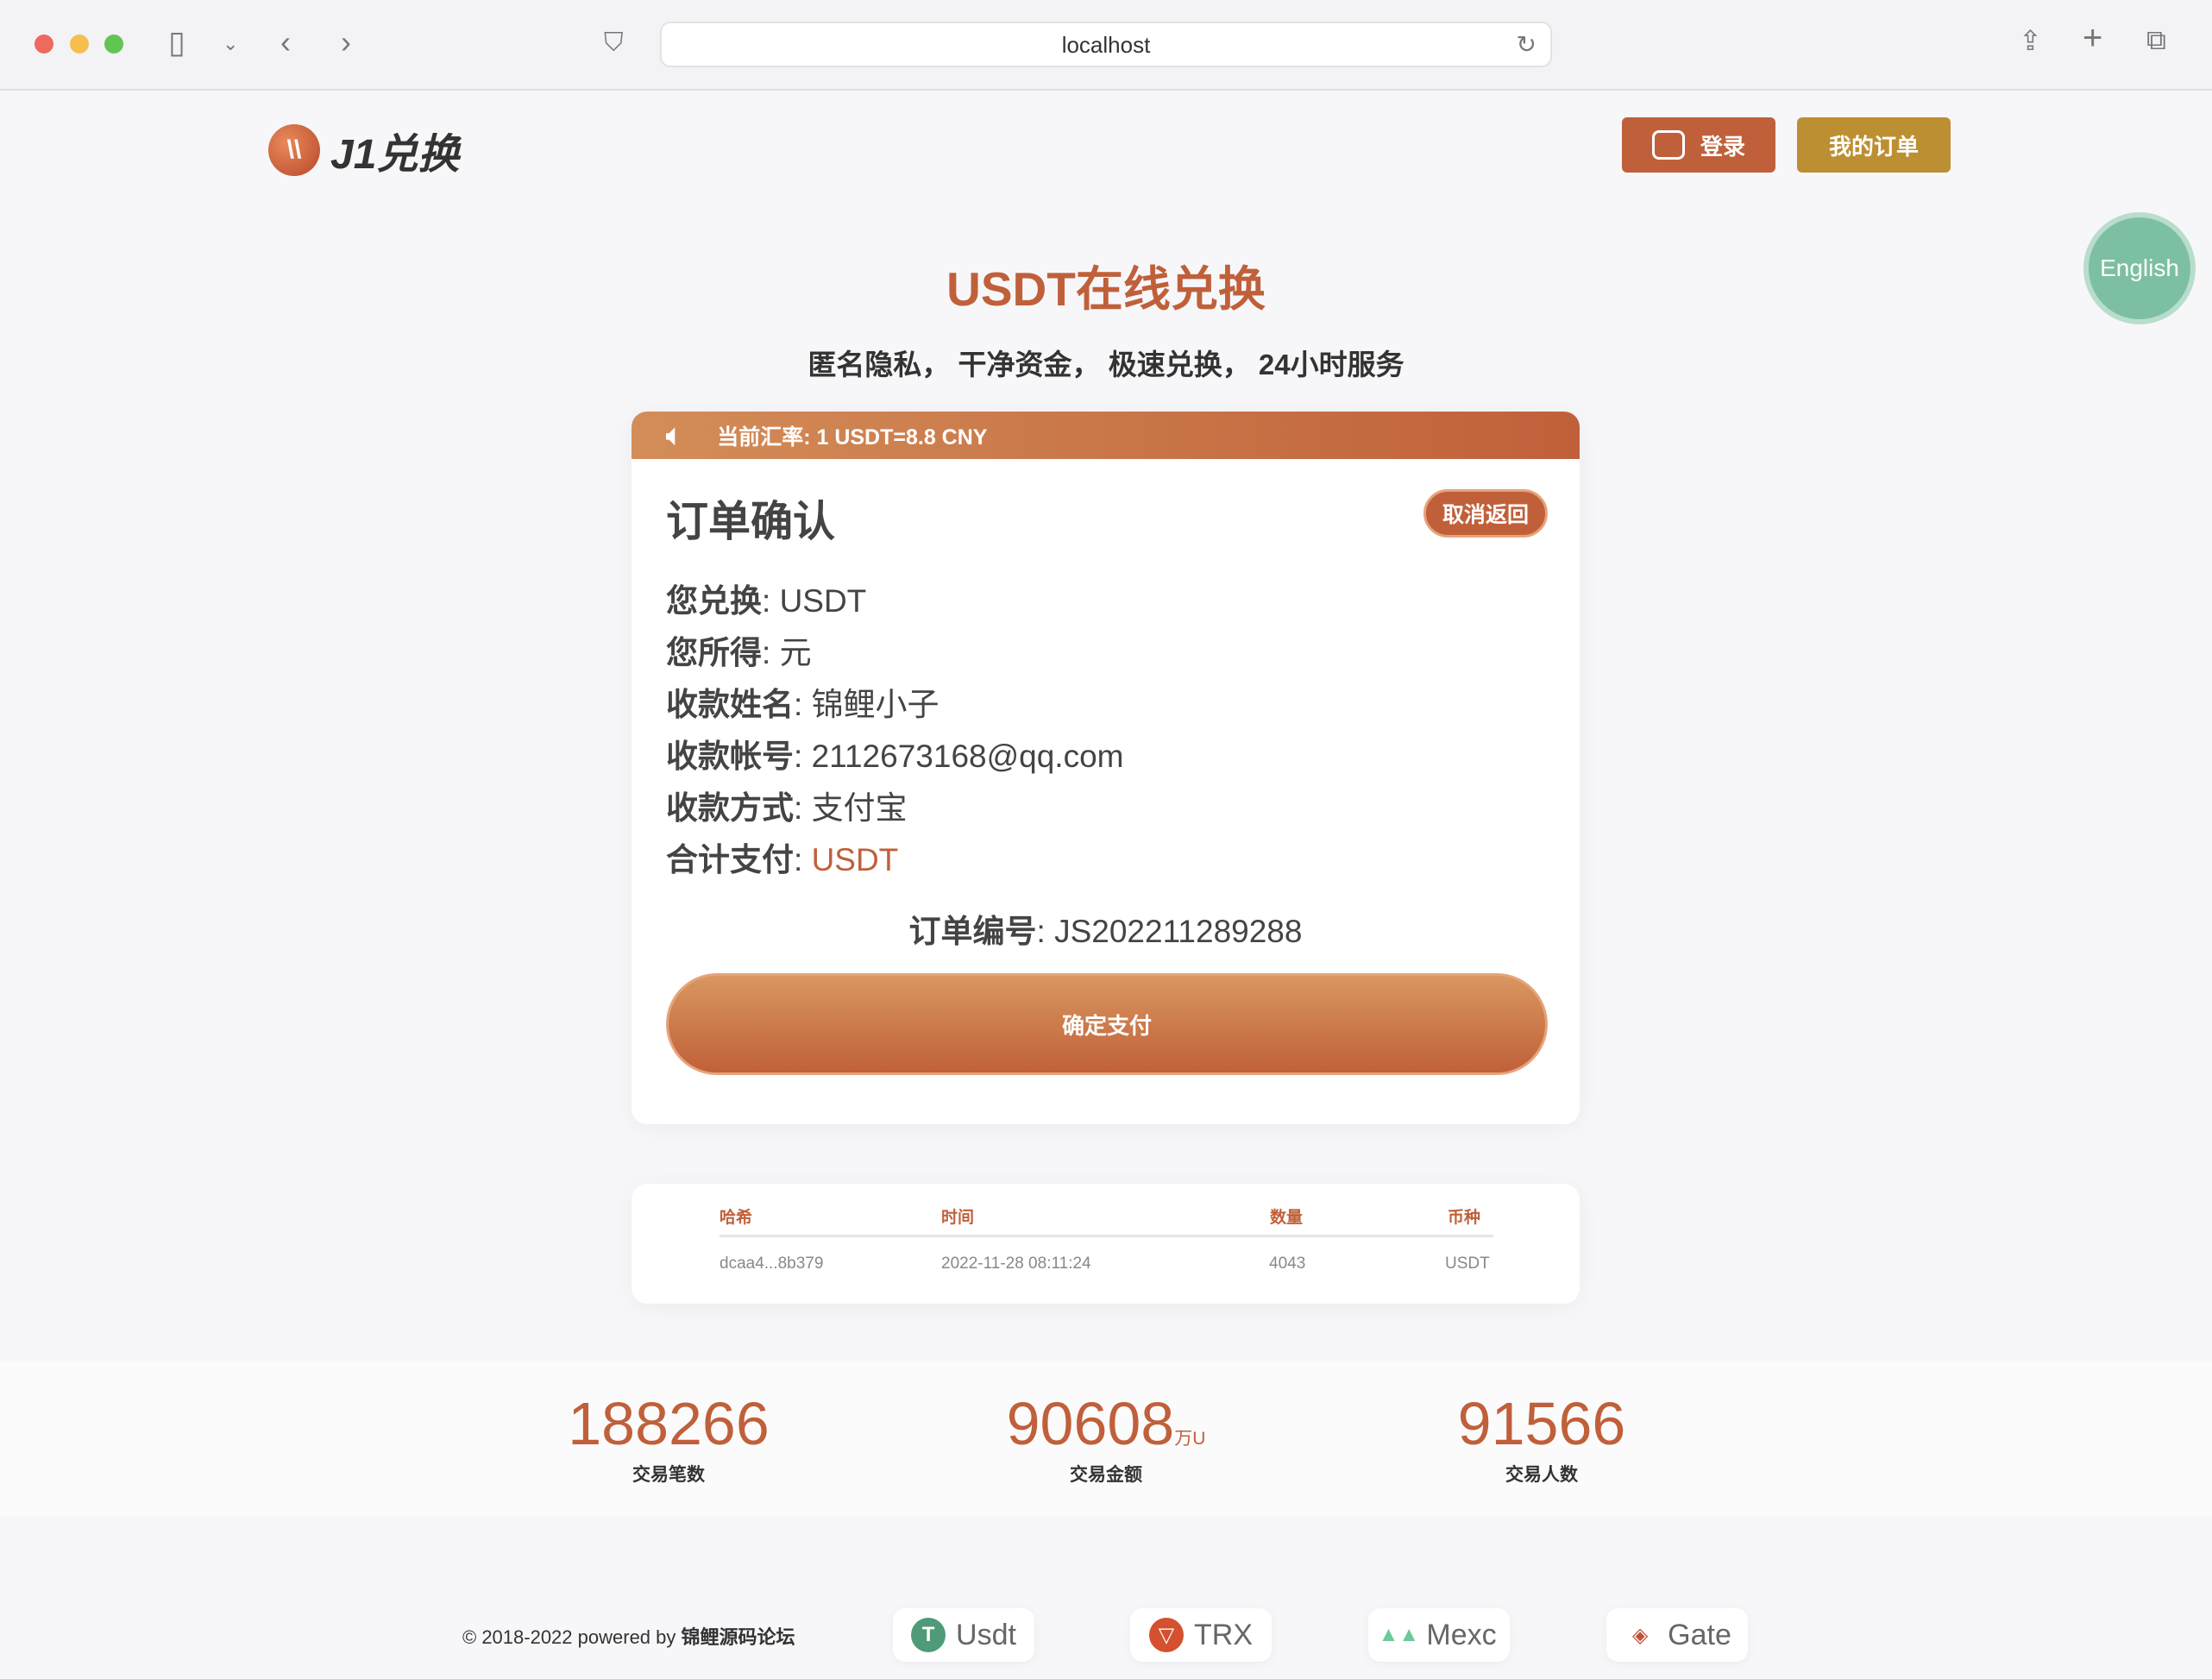 This screenshot has height=1679, width=2212. What do you see at coordinates (1016, 1264) in the screenshot?
I see `cell-time: 2022-11-28 08:11:24` at bounding box center [1016, 1264].